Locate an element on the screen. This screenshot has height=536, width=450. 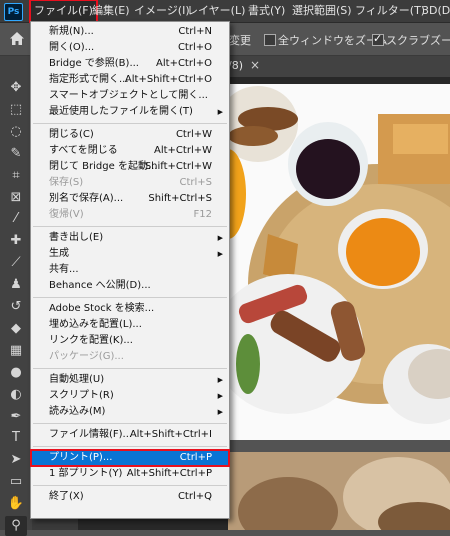
menu-type: 書式(Y) is located at coordinates (266, 11).